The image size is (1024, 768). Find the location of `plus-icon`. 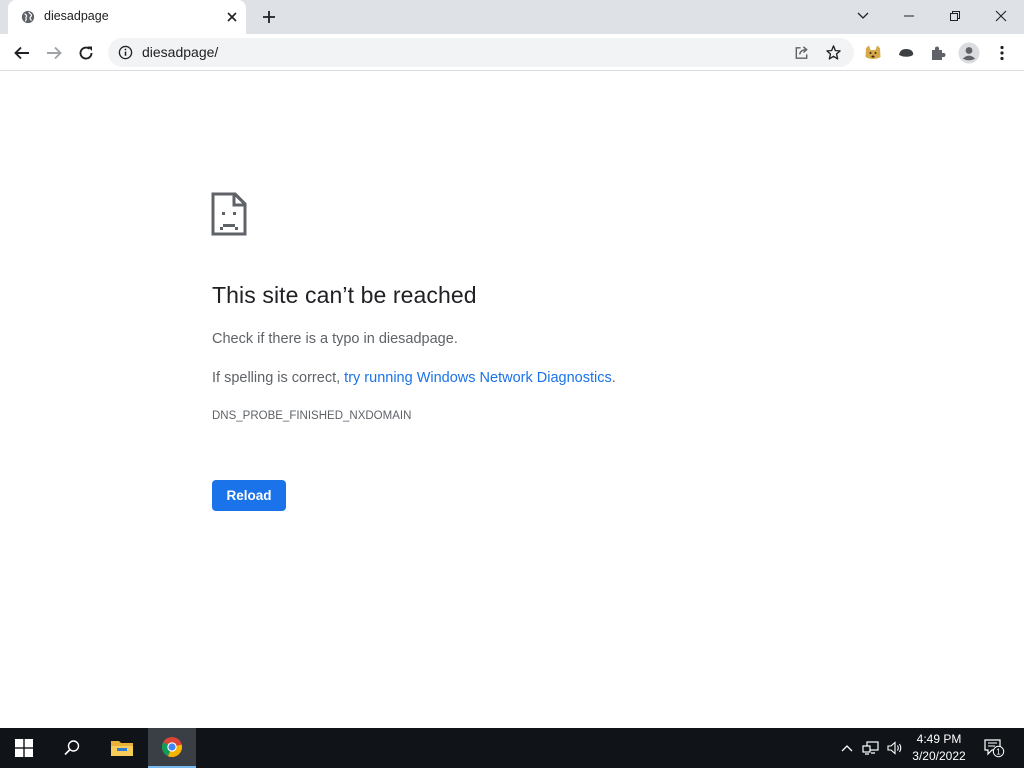

plus-icon is located at coordinates (269, 17).